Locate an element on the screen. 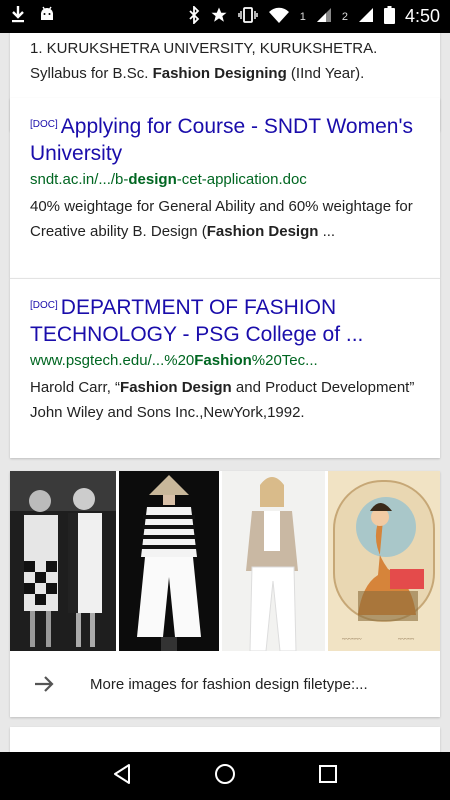 Image resolution: width=450 pixels, height=800 pixels. navigation-bar is located at coordinates (225, 776).